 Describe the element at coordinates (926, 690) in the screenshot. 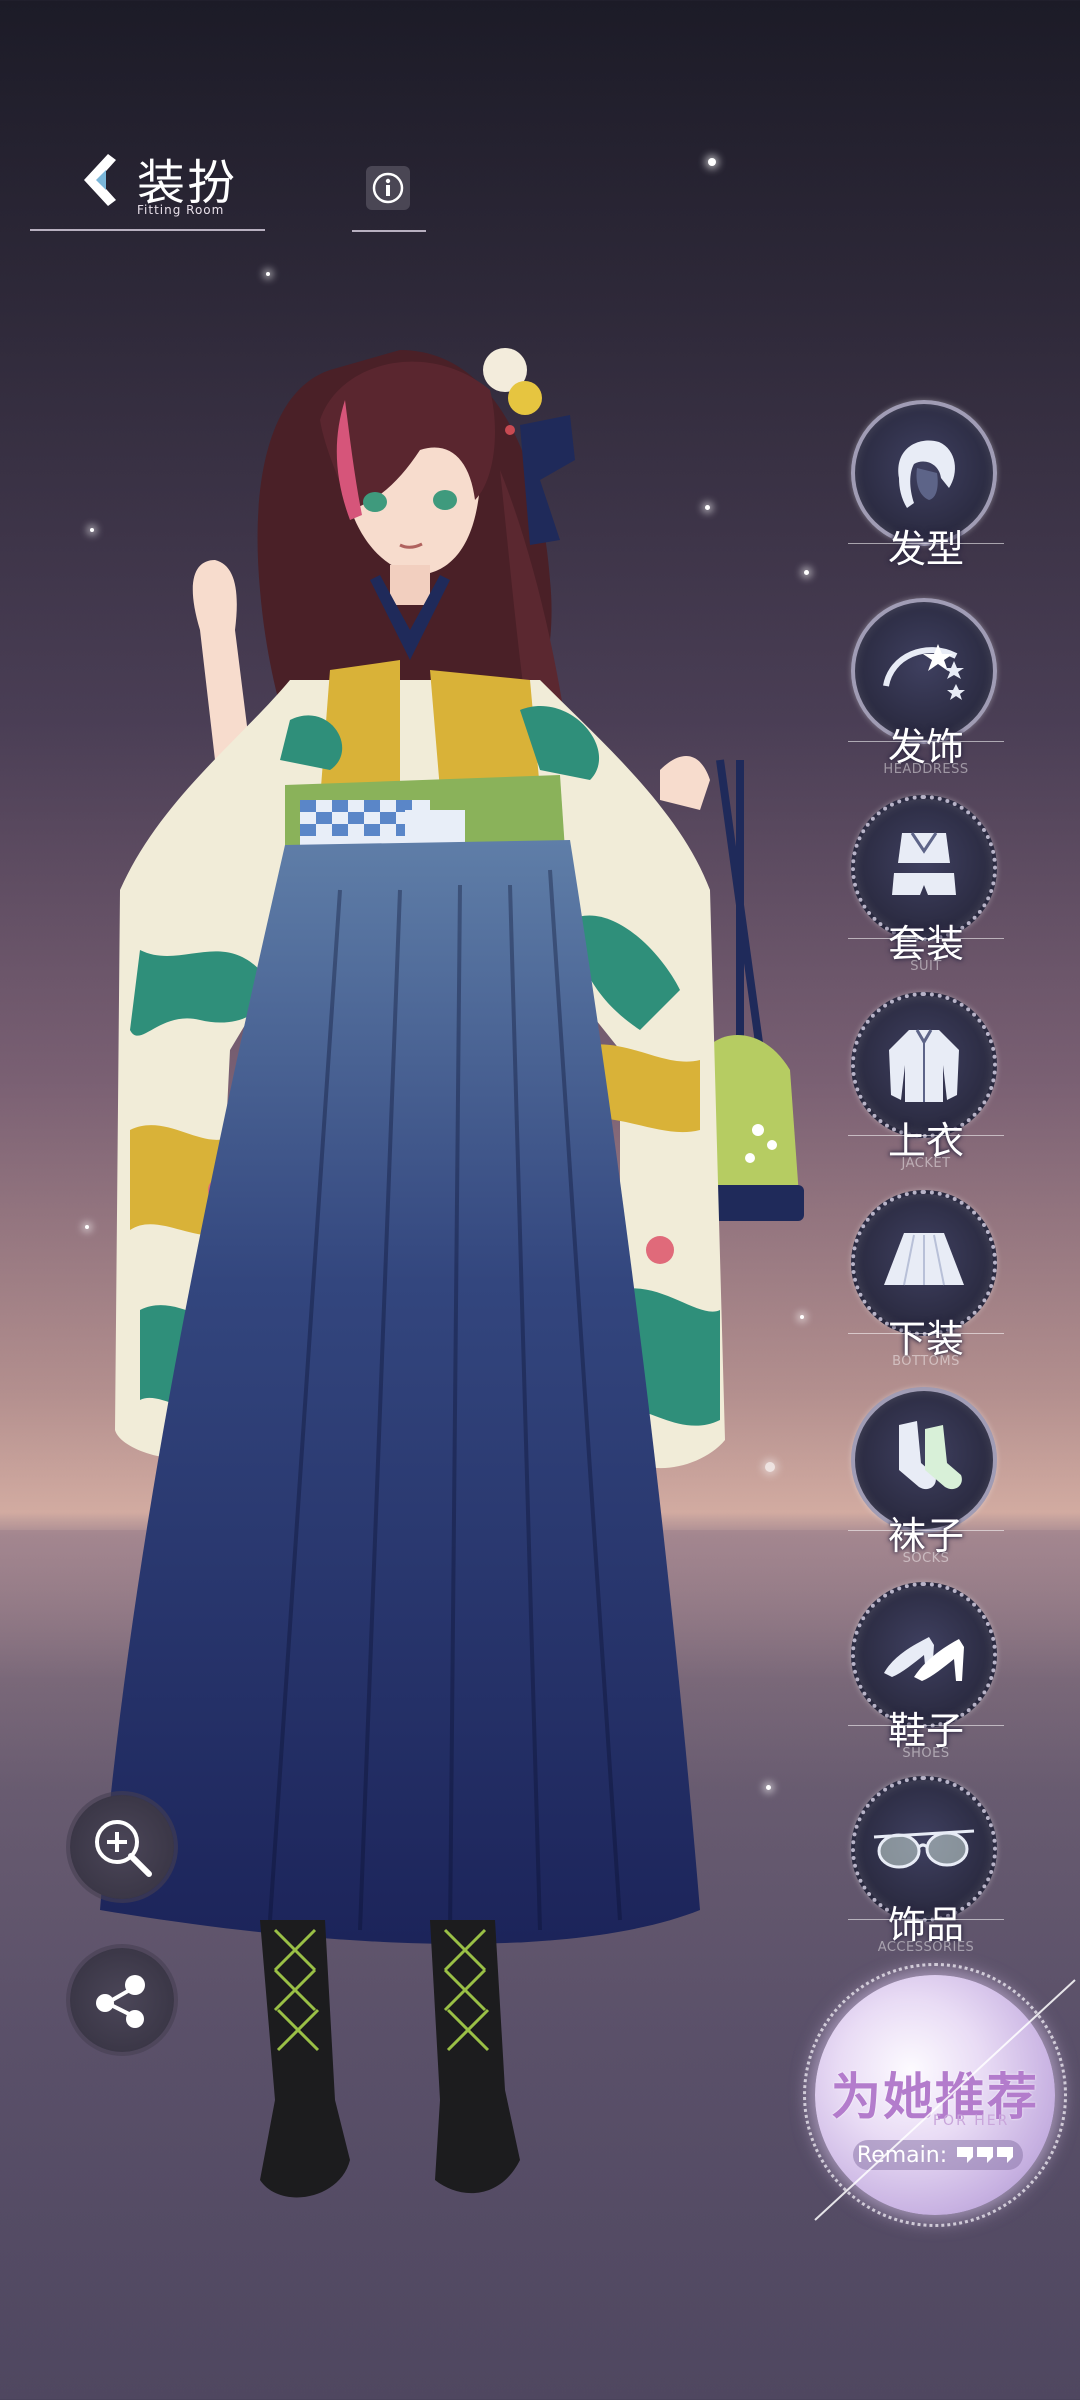

I see `category-headdress: 发饰 HEADDRESS` at that location.